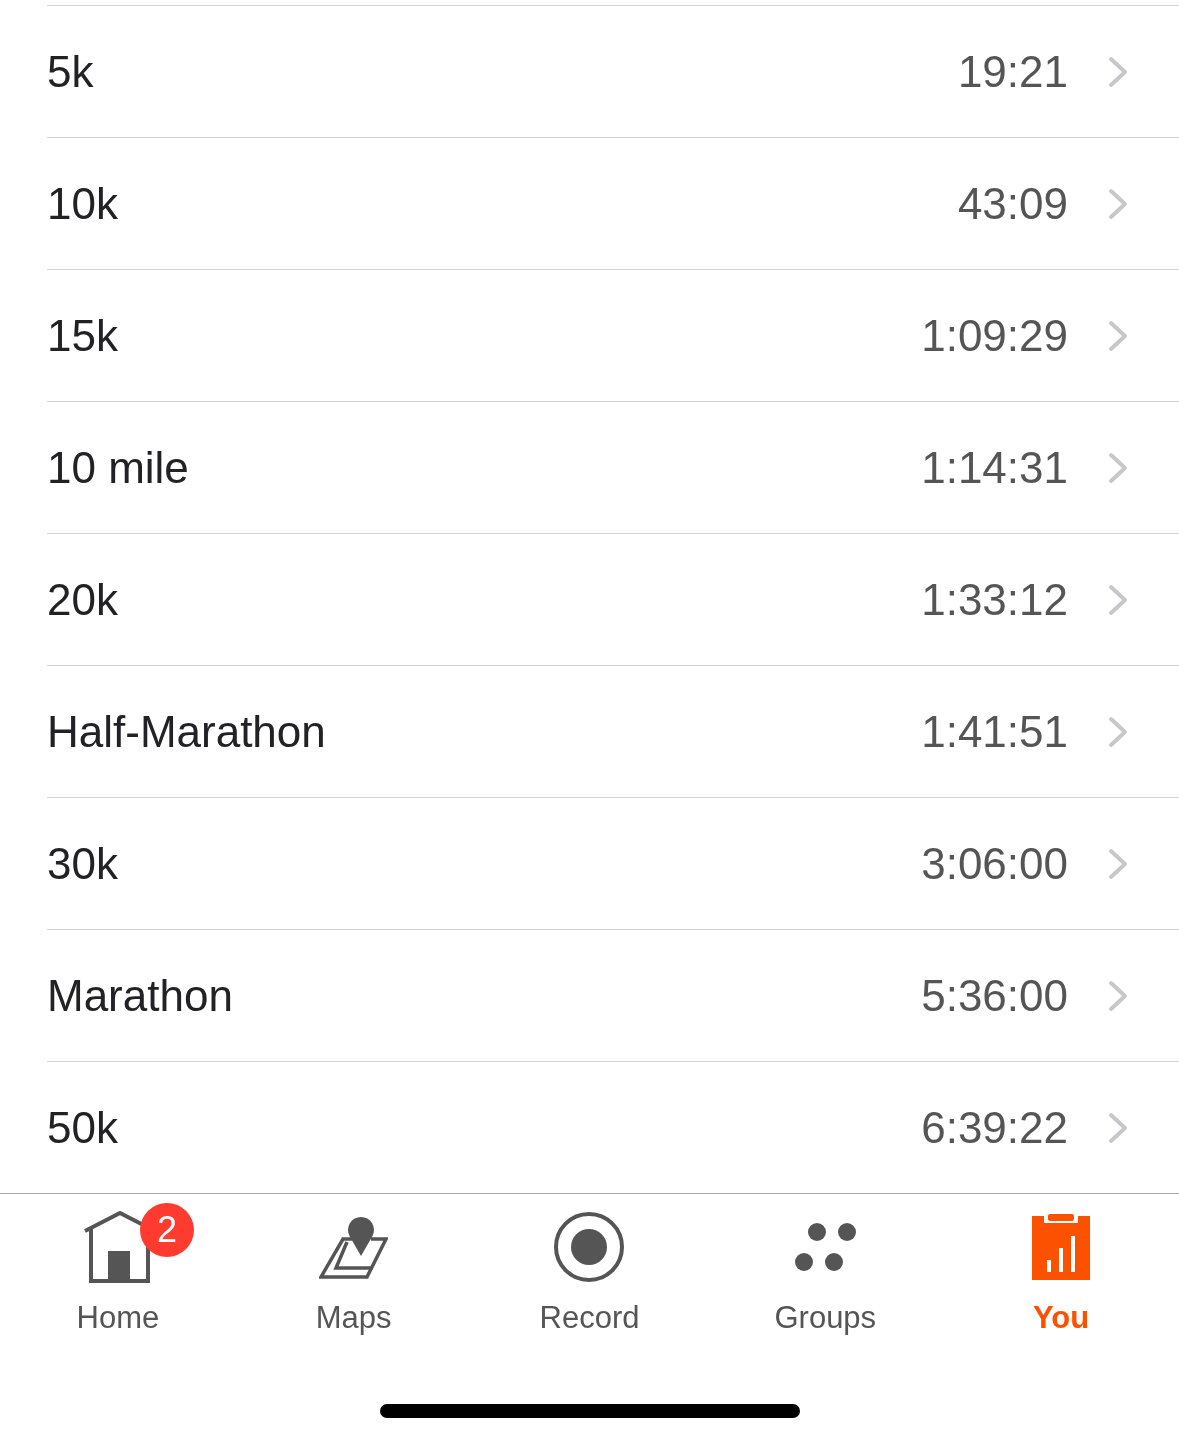 This screenshot has width=1179, height=1443. What do you see at coordinates (70, 71) in the screenshot?
I see `distance-label: 5k` at bounding box center [70, 71].